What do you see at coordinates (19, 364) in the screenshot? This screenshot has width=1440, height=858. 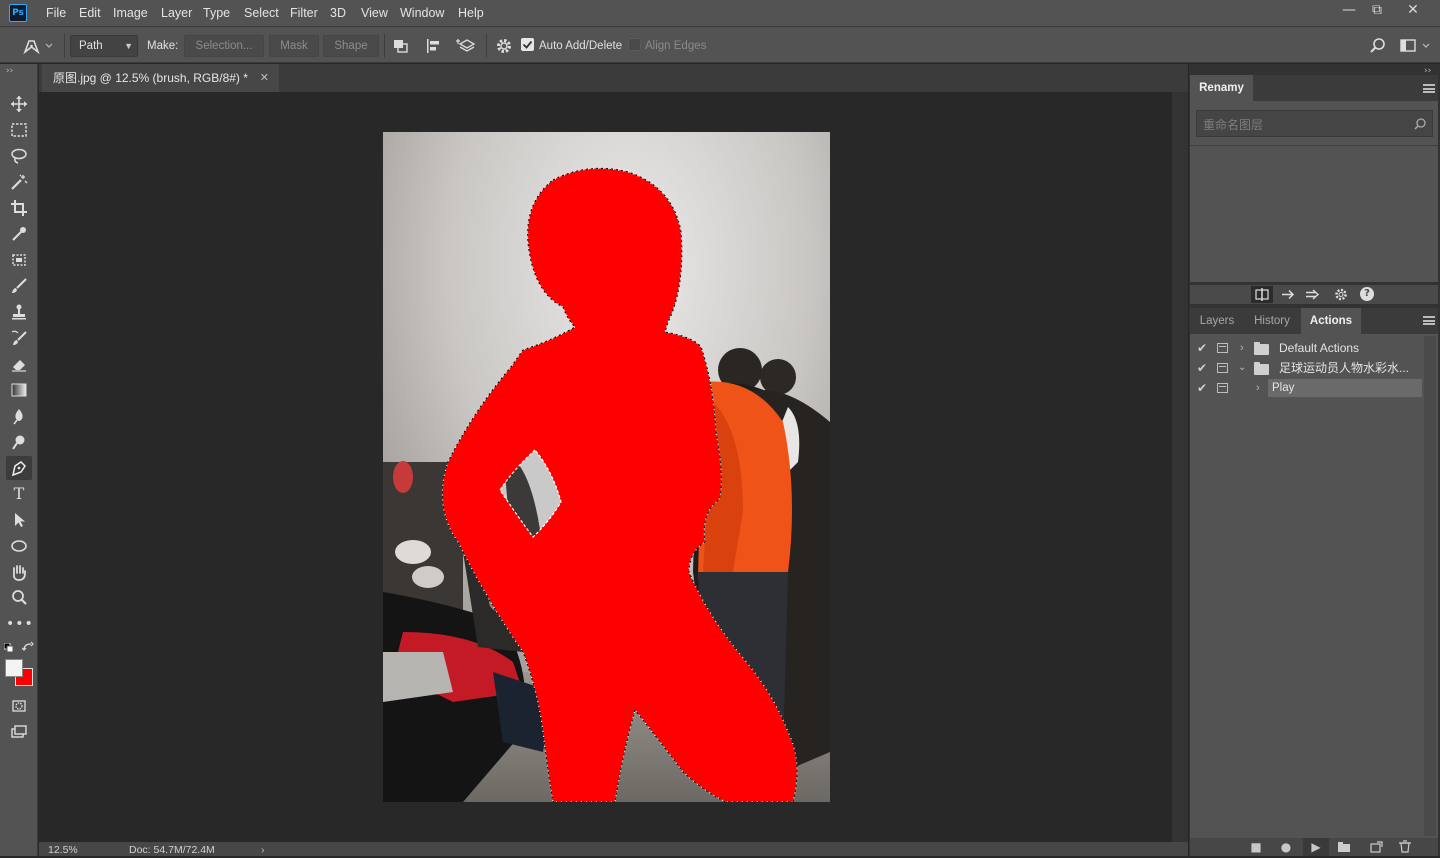 I see `eraser-icon` at bounding box center [19, 364].